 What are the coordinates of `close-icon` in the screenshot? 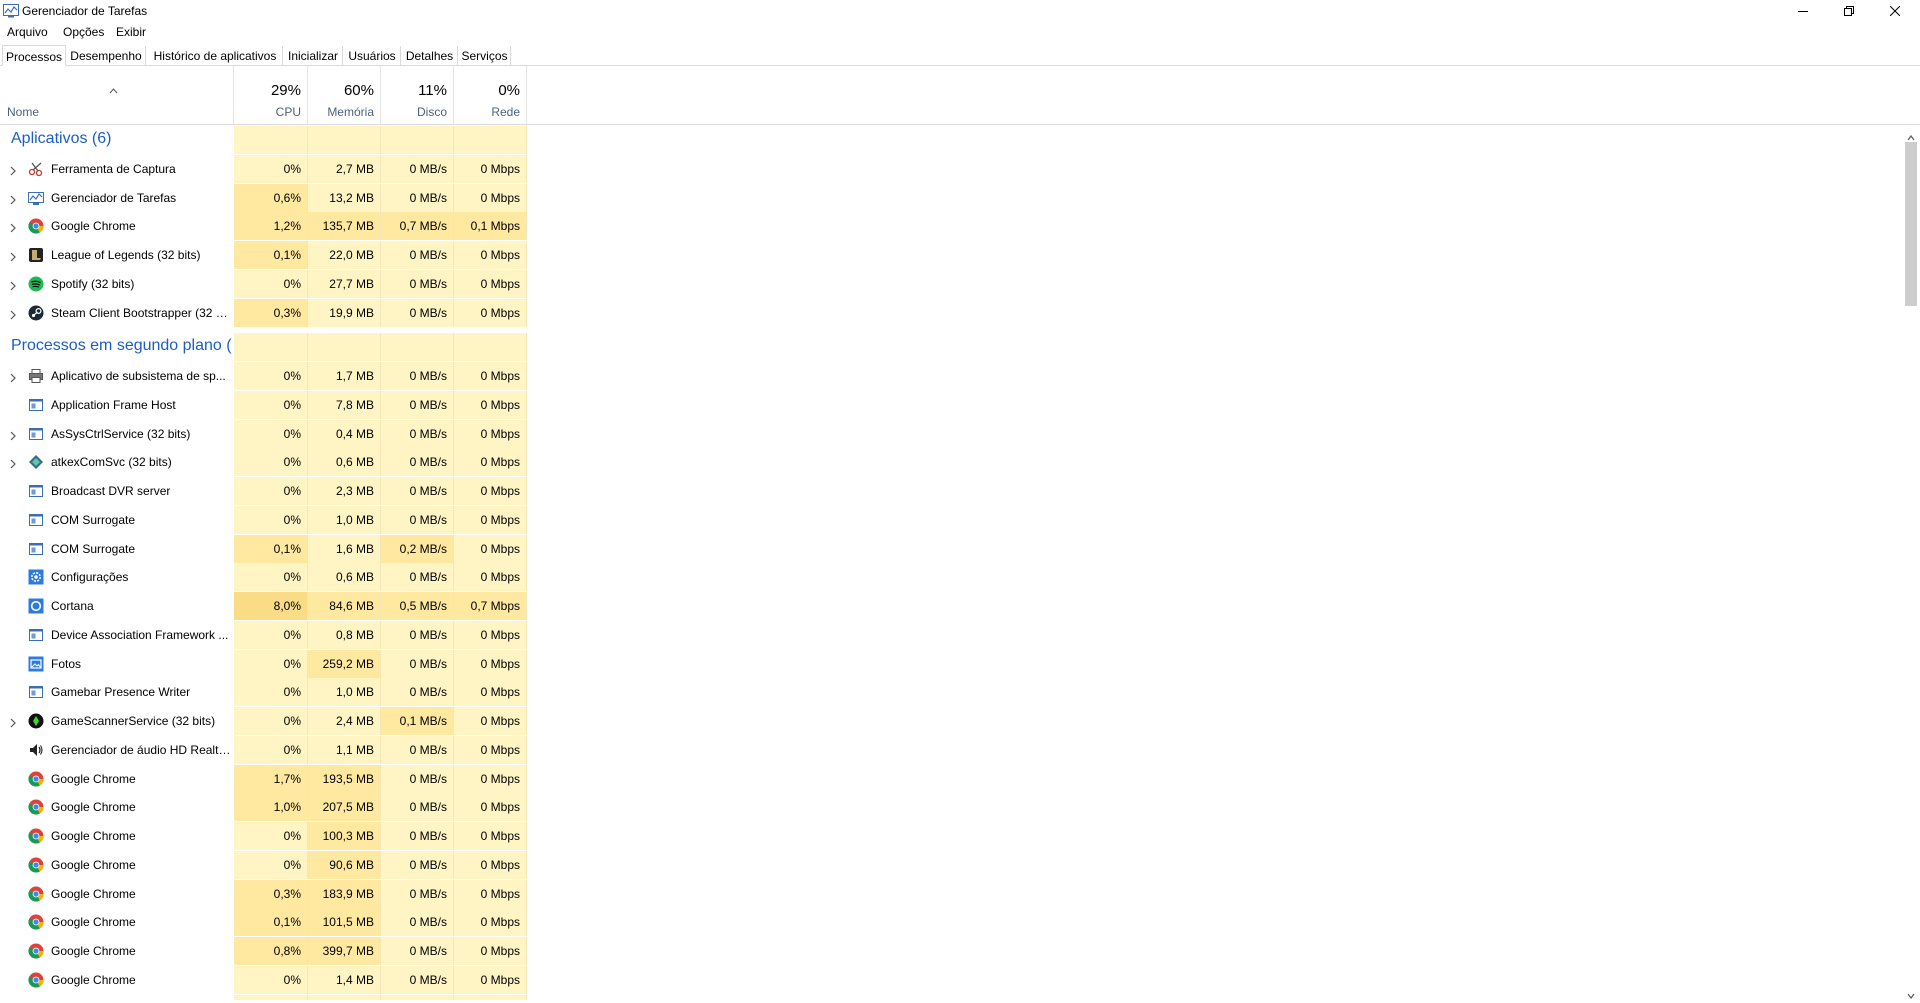 It's located at (1895, 11).